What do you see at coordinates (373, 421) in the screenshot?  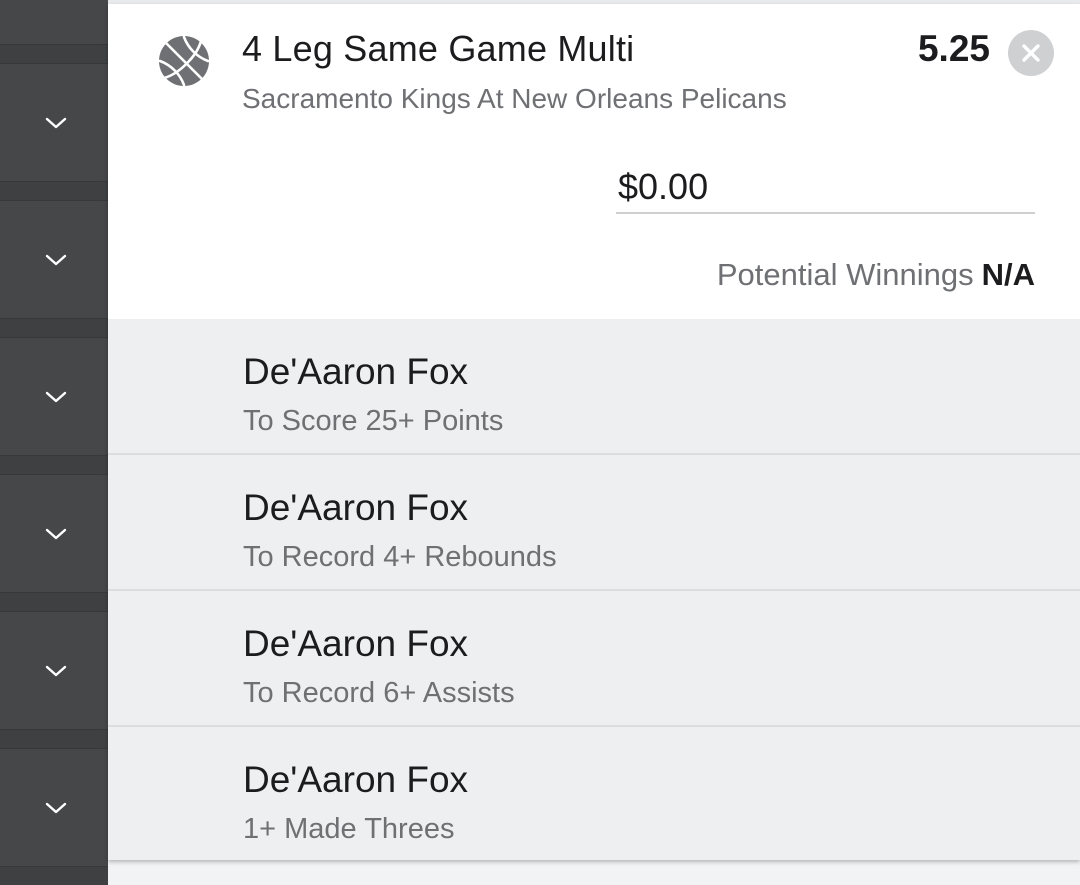 I see `leg-market: To Score 25+ Points` at bounding box center [373, 421].